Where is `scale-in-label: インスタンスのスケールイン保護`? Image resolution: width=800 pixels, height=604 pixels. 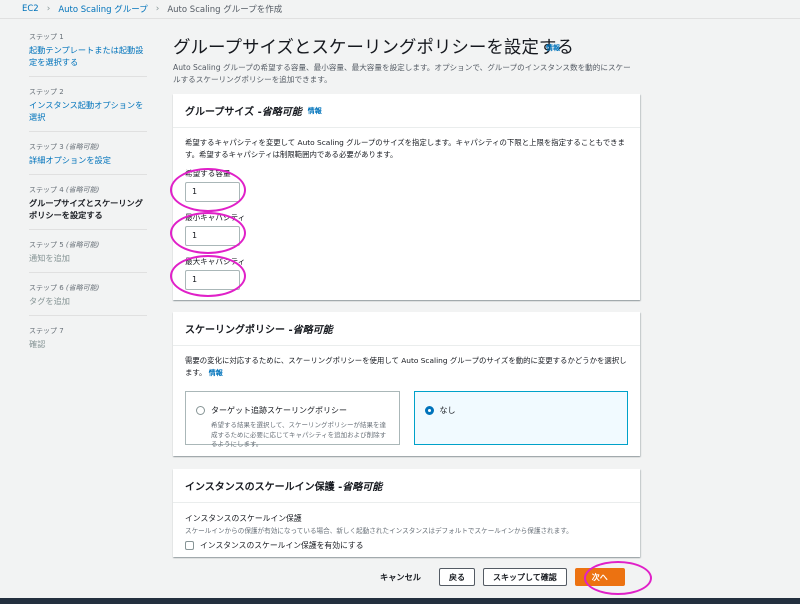 scale-in-label: インスタンスのスケールイン保護 is located at coordinates (243, 518).